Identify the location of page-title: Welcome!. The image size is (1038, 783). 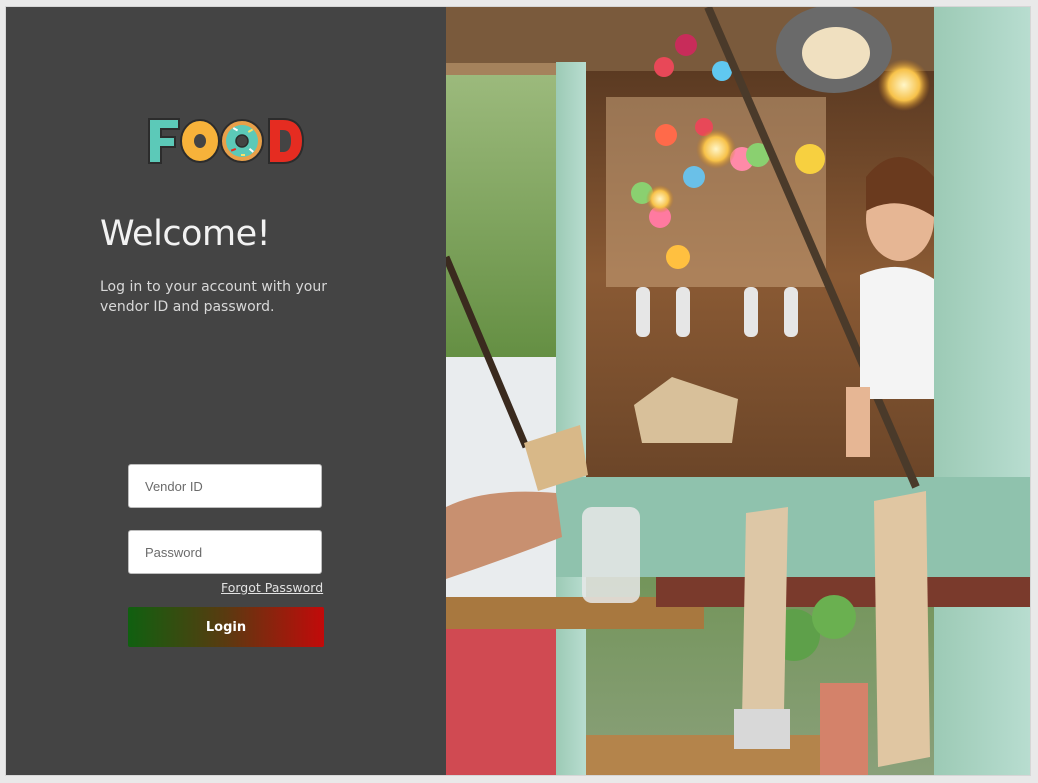
(185, 234).